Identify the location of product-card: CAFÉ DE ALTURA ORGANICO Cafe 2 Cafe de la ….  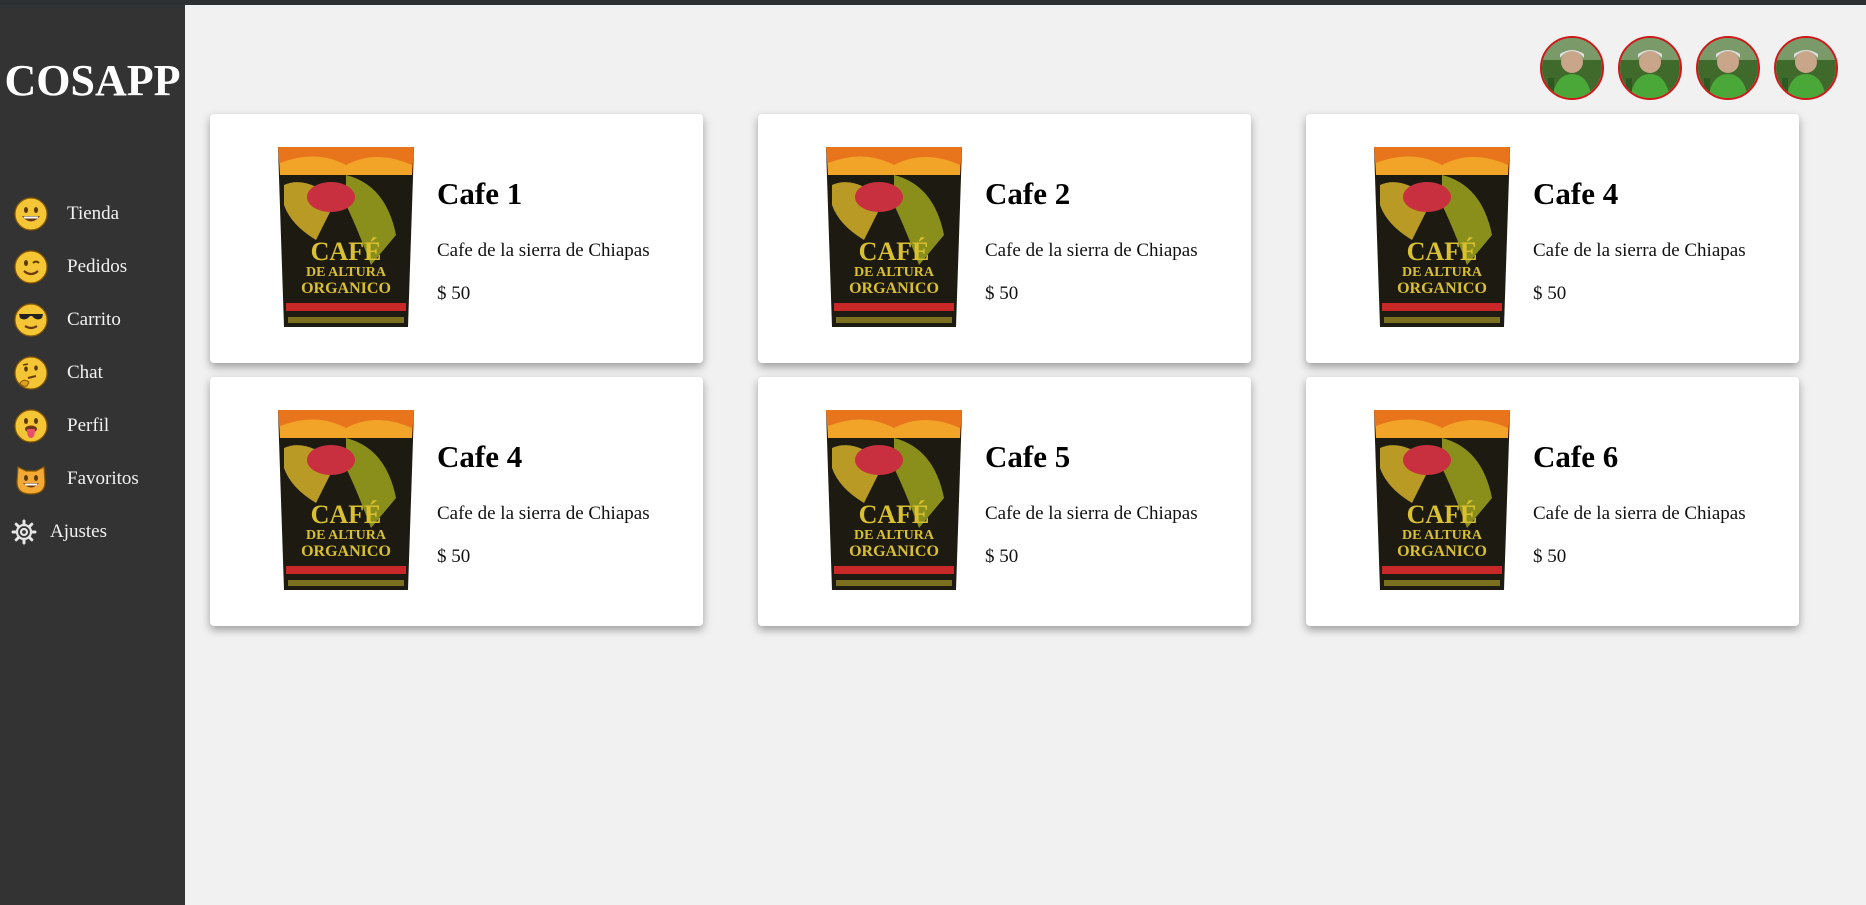
(1004, 238).